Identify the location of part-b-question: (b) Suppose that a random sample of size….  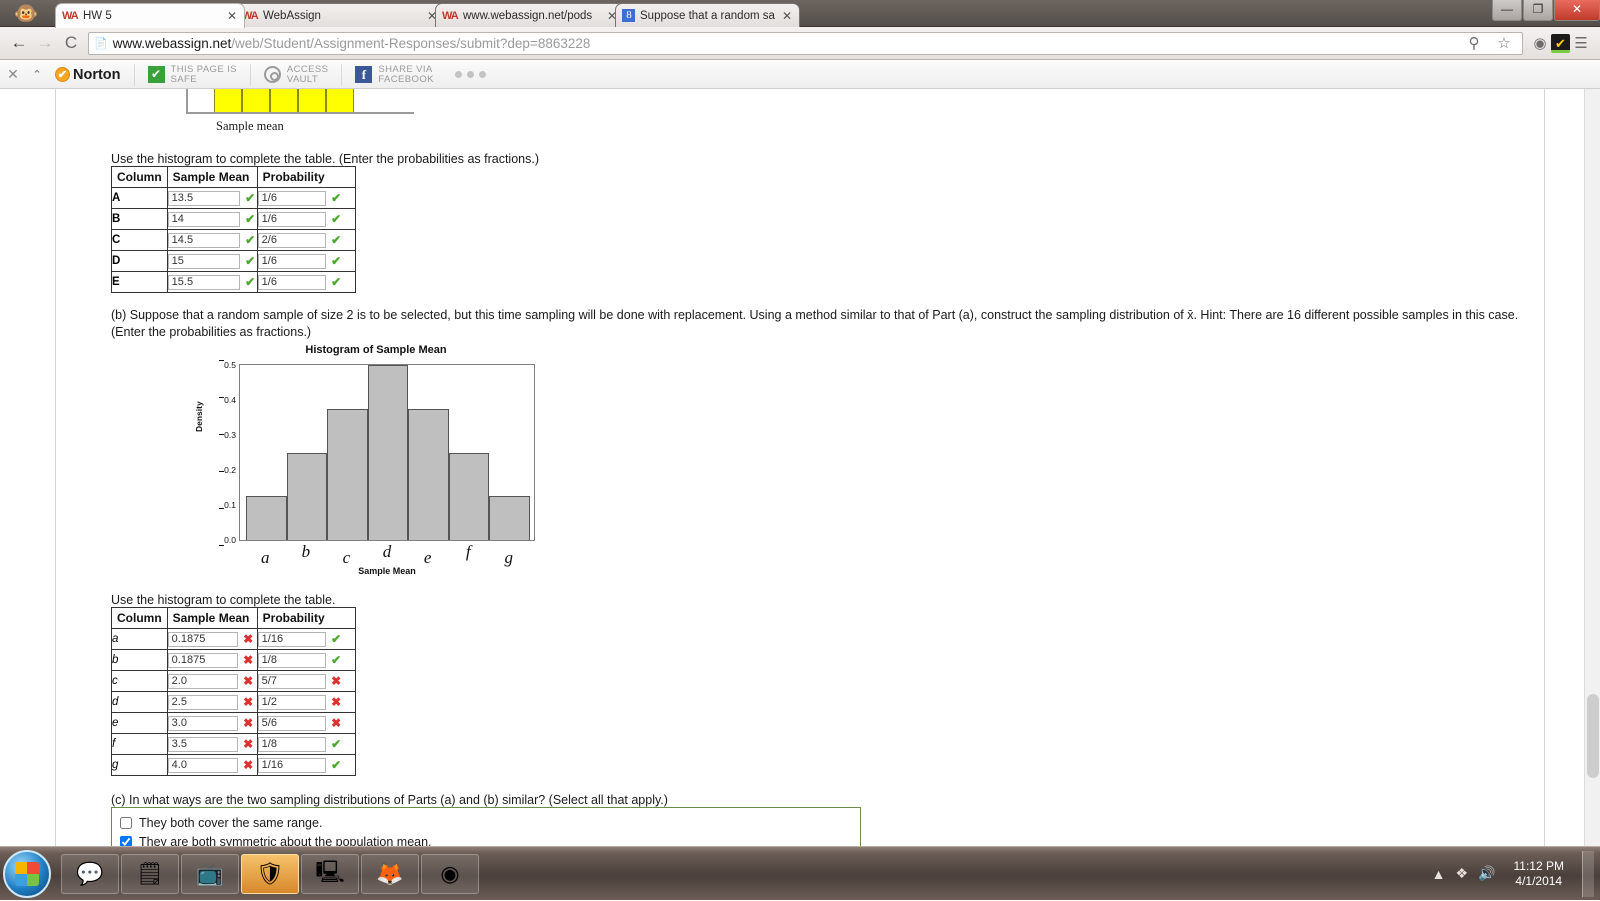
(815, 323).